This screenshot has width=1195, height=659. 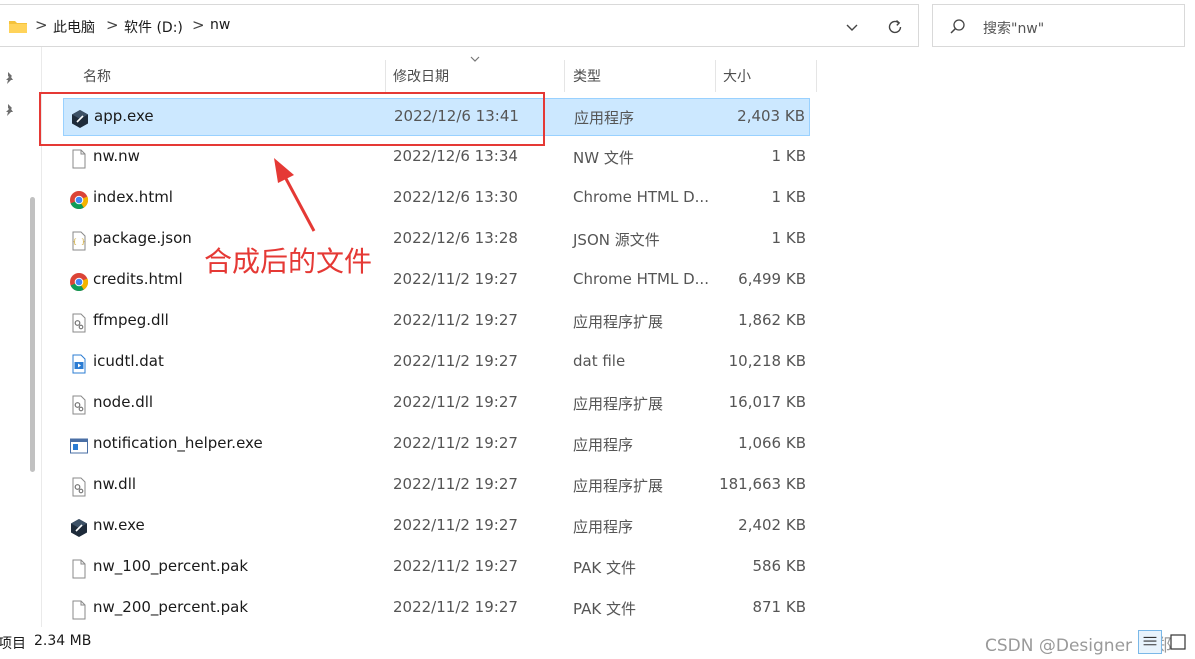 What do you see at coordinates (475, 76) in the screenshot?
I see `column-header-date: 修改日期` at bounding box center [475, 76].